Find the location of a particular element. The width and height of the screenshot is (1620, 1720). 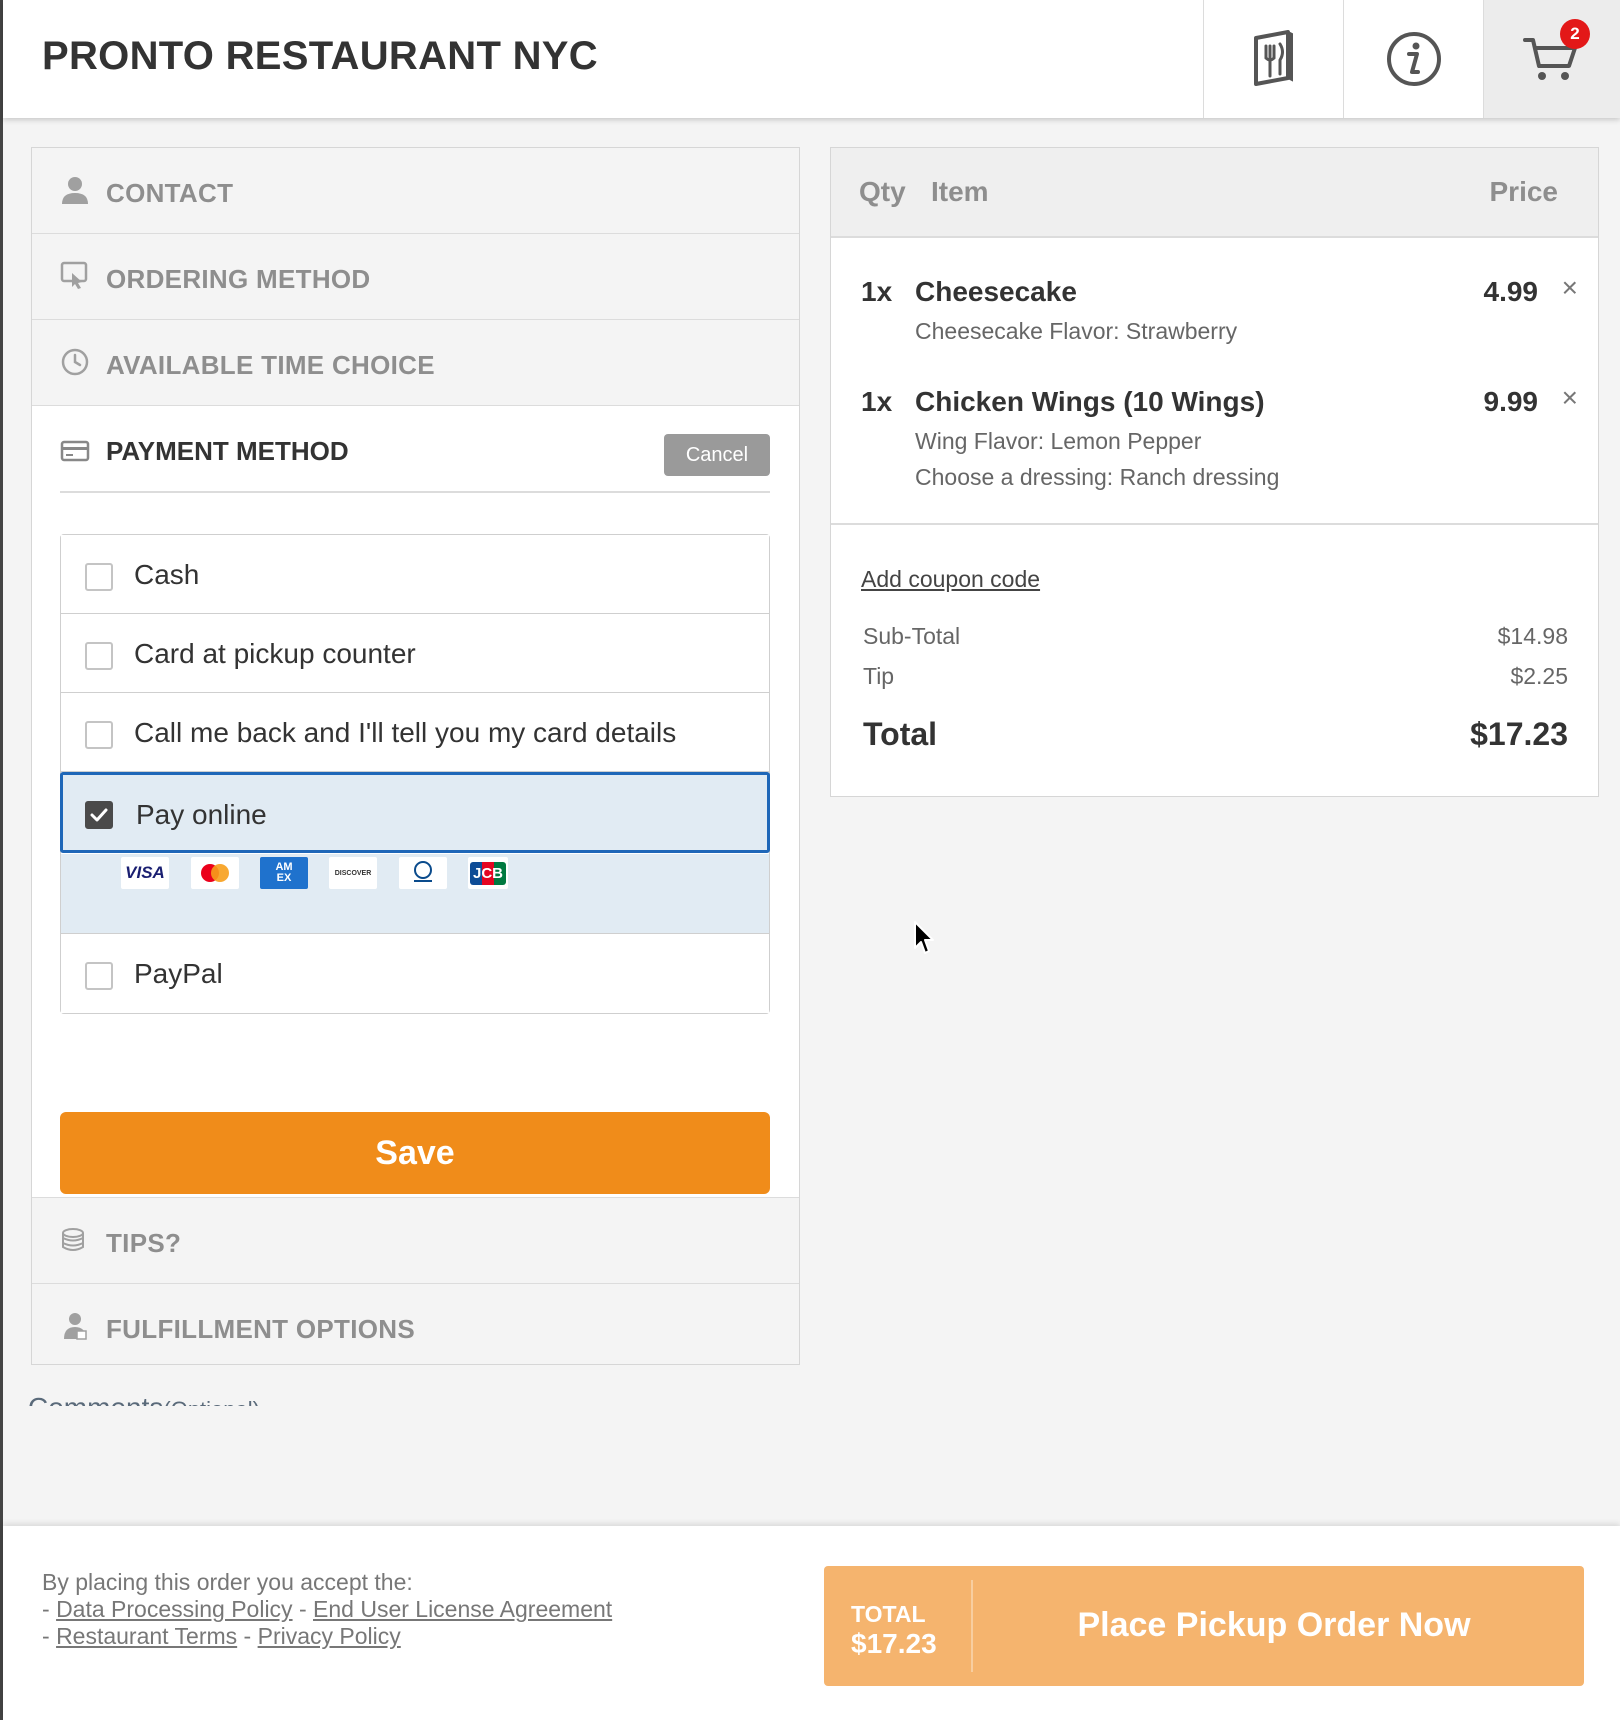

item-price: 9.99 is located at coordinates (1511, 401).